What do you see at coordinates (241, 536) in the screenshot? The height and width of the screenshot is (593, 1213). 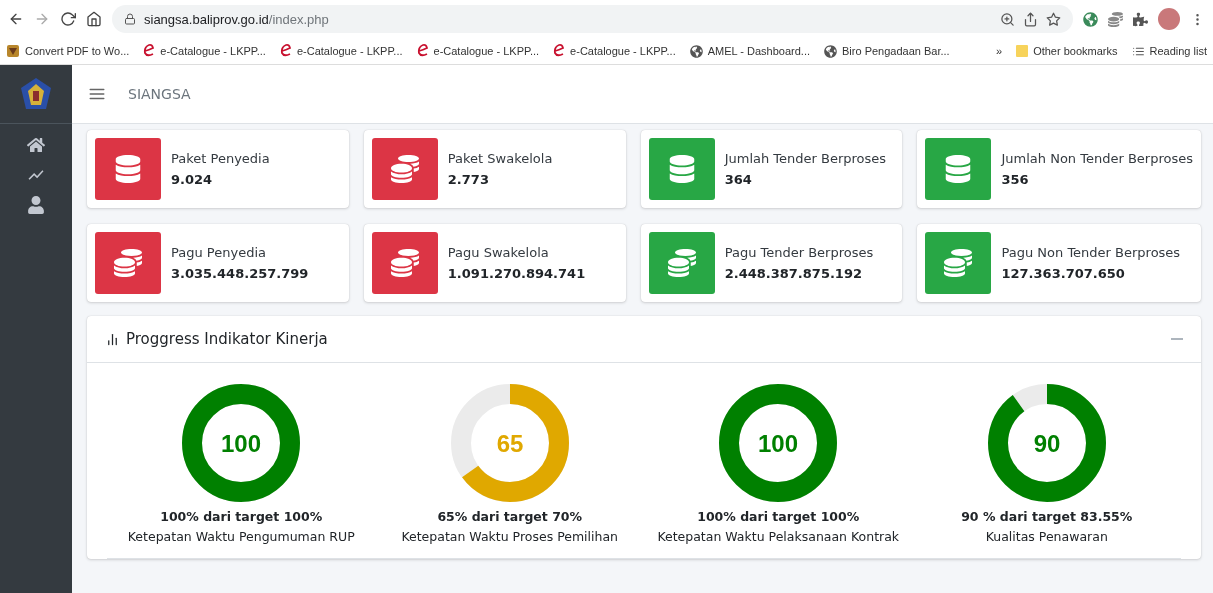 I see `indicator-label: Ketepatan Waktu Pengumuman RUP` at bounding box center [241, 536].